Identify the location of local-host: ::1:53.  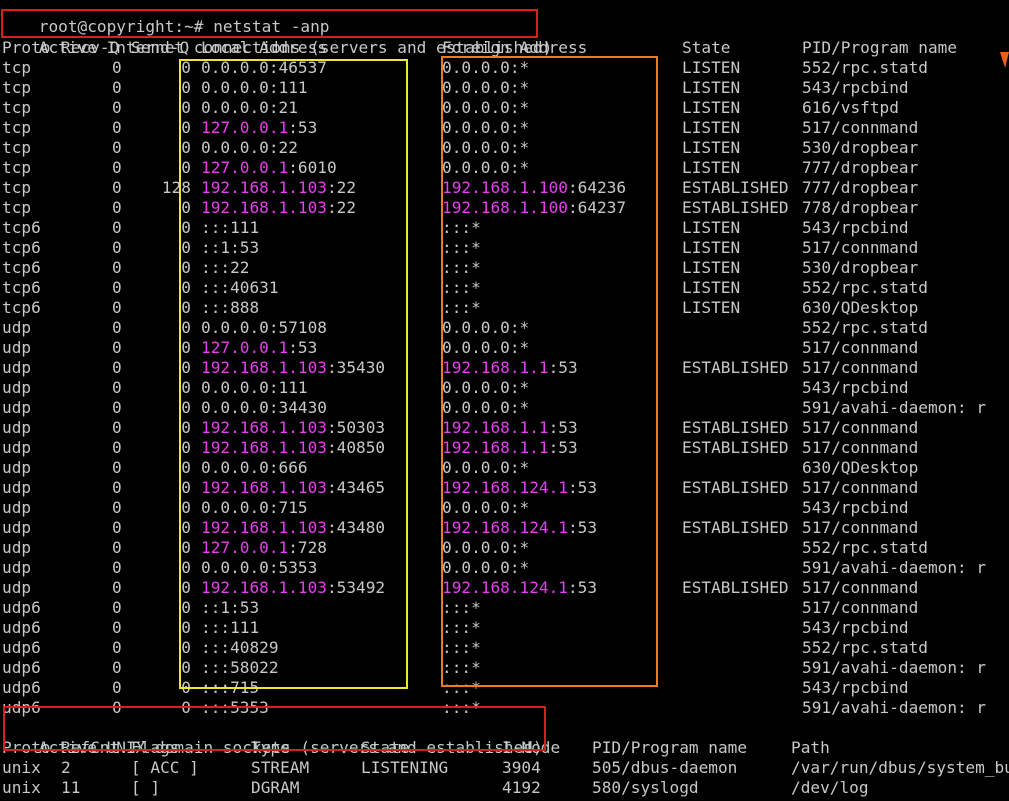
(230, 607).